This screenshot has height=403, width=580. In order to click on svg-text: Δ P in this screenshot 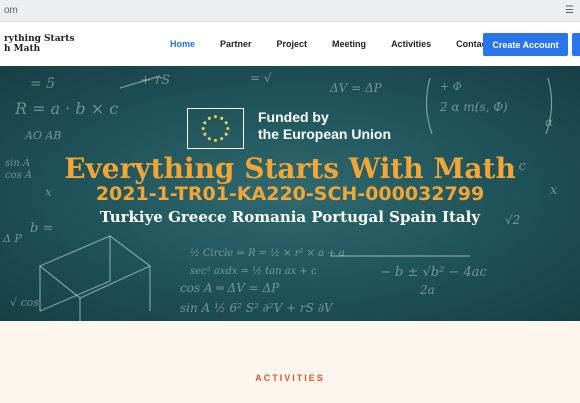, I will do `click(12, 238)`.